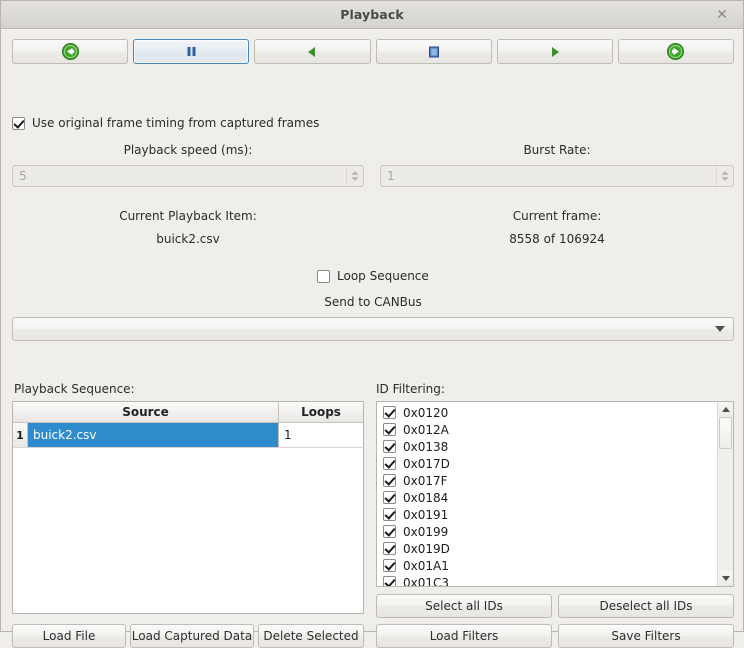  What do you see at coordinates (547, 548) in the screenshot?
I see `list-item: 0x019D` at bounding box center [547, 548].